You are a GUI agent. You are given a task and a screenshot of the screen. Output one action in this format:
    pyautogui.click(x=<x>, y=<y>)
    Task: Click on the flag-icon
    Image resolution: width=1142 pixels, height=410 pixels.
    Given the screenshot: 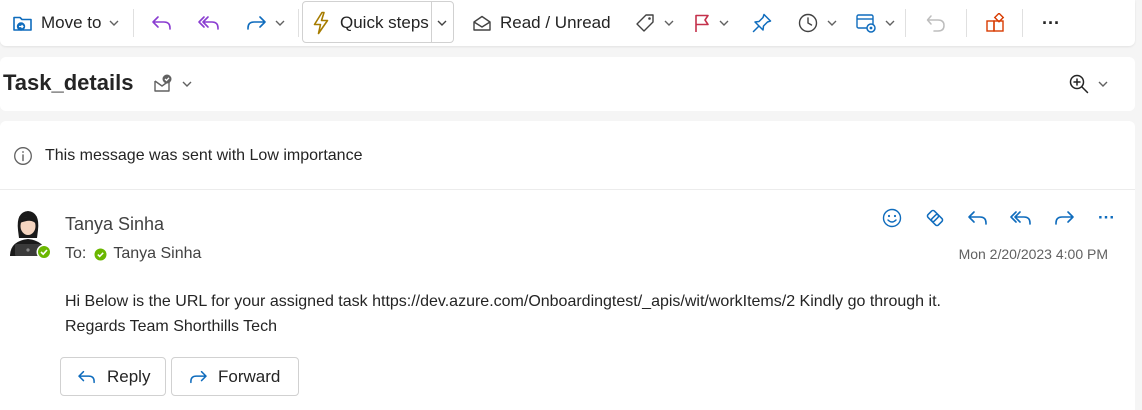 What is the action you would take?
    pyautogui.click(x=702, y=23)
    